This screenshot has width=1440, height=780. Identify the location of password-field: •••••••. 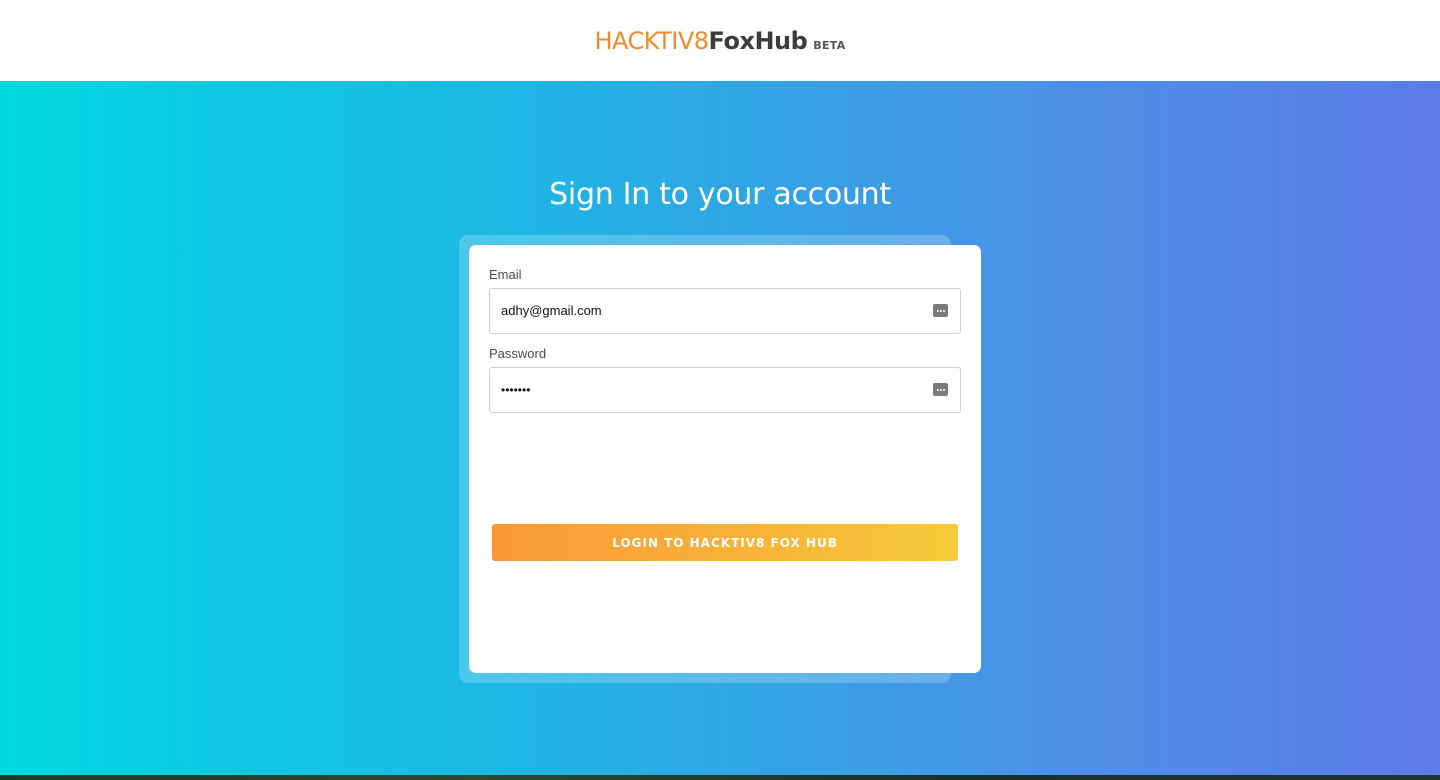
(725, 390).